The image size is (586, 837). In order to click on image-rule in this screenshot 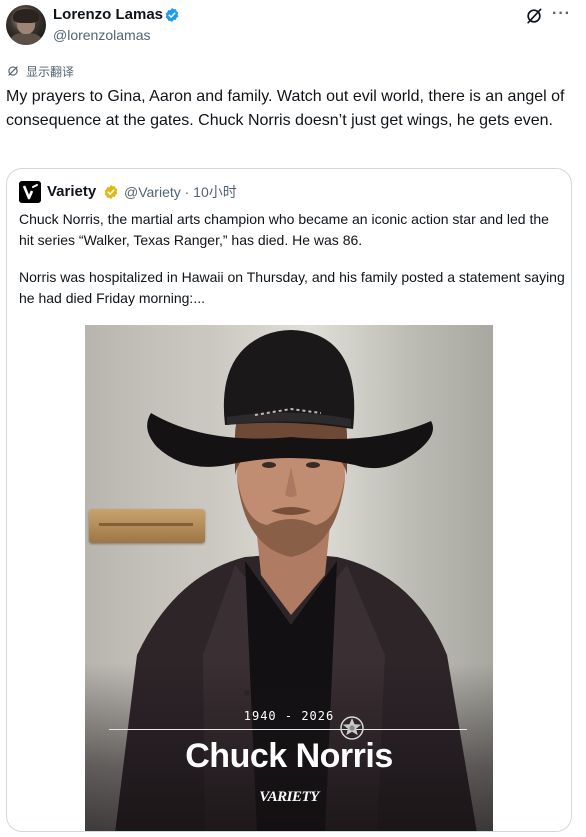, I will do `click(288, 729)`.